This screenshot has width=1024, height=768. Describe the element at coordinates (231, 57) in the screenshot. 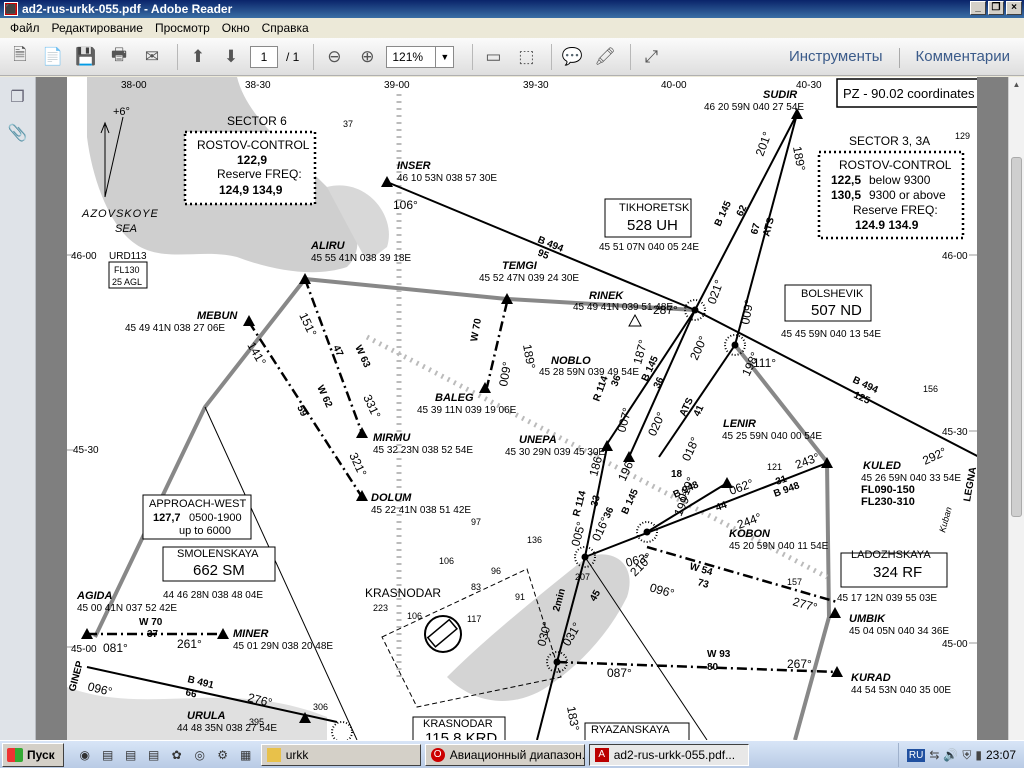

I see `next-page-button: ⬇` at that location.